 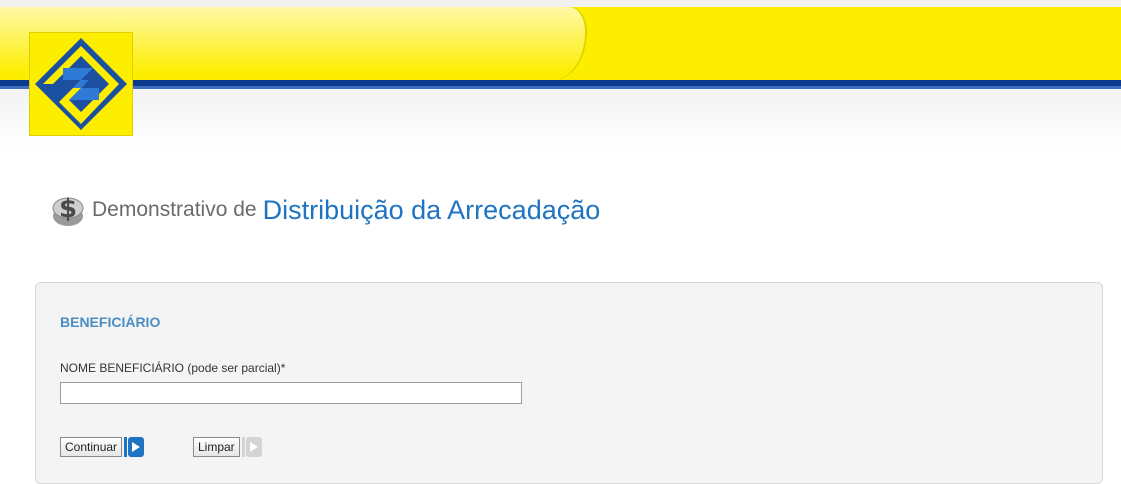 I want to click on continue-button-label: Continuar, so click(x=91, y=447).